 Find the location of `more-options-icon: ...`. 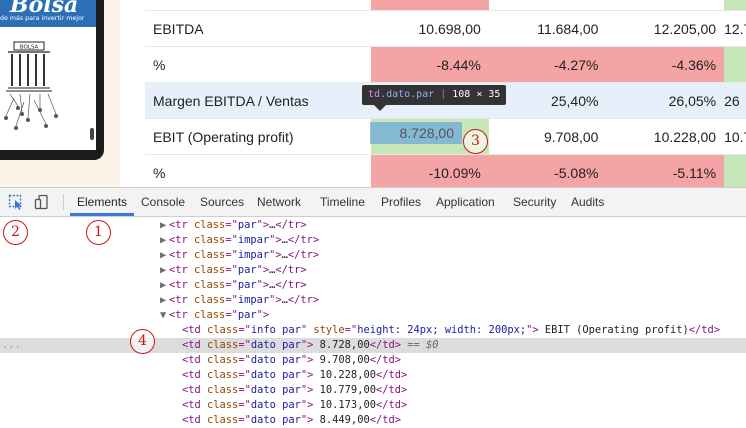

more-options-icon: ... is located at coordinates (11, 345).